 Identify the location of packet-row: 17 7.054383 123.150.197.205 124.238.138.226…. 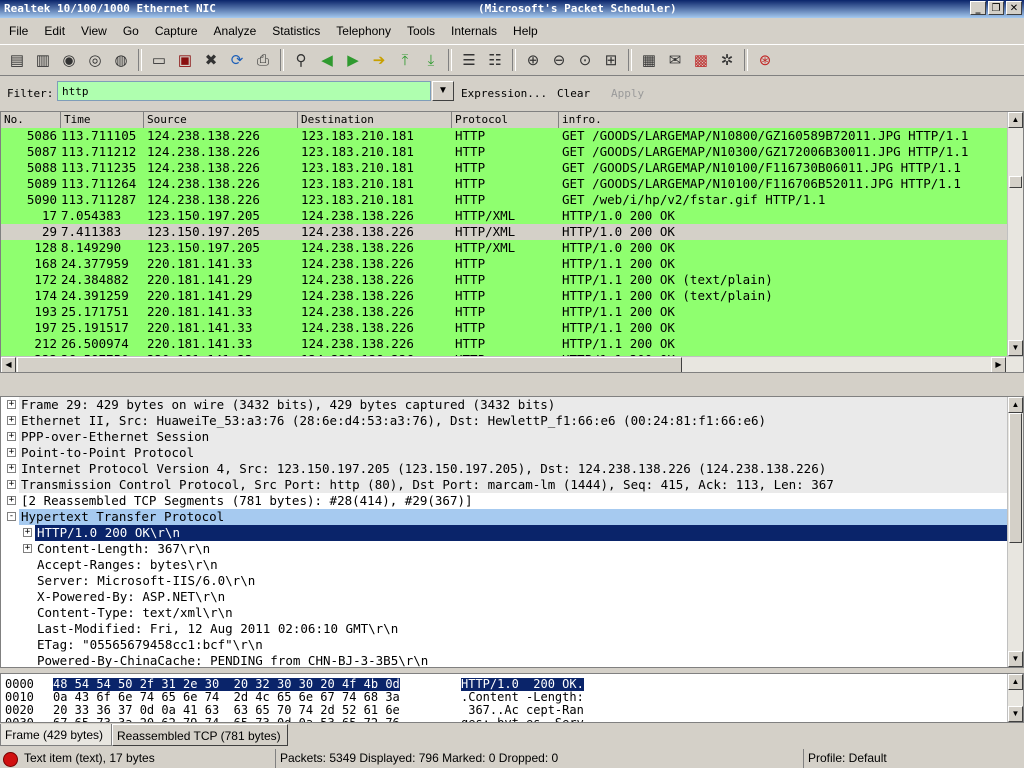
(504, 216).